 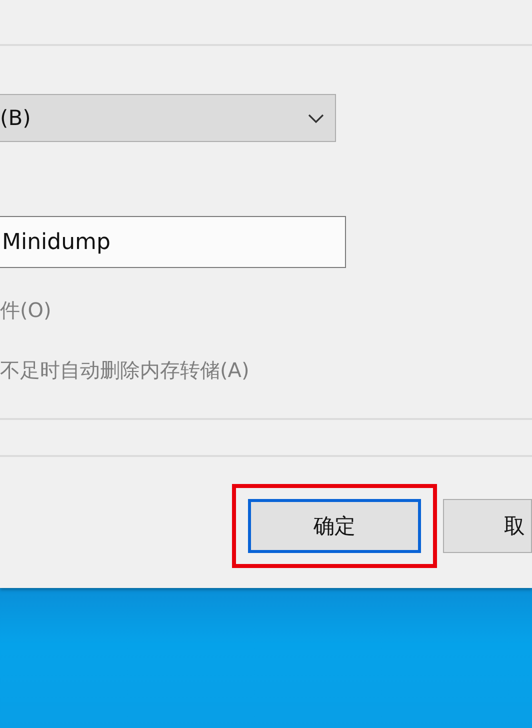 I want to click on ok-button: 确定, so click(x=334, y=526).